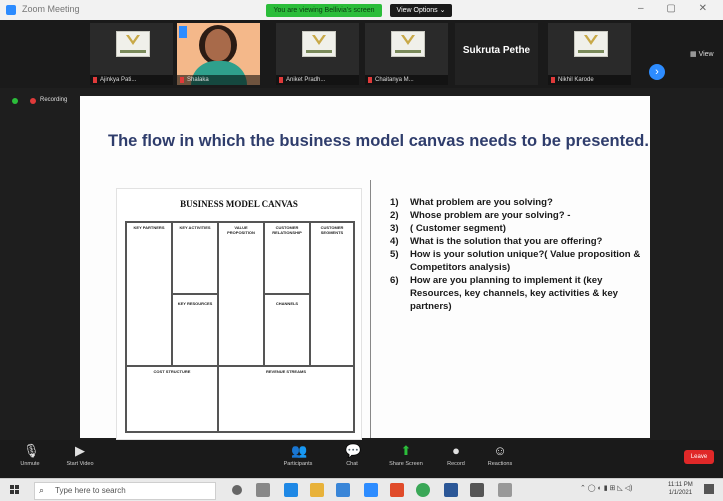  Describe the element at coordinates (263, 490) in the screenshot. I see `task-view-icon` at that location.